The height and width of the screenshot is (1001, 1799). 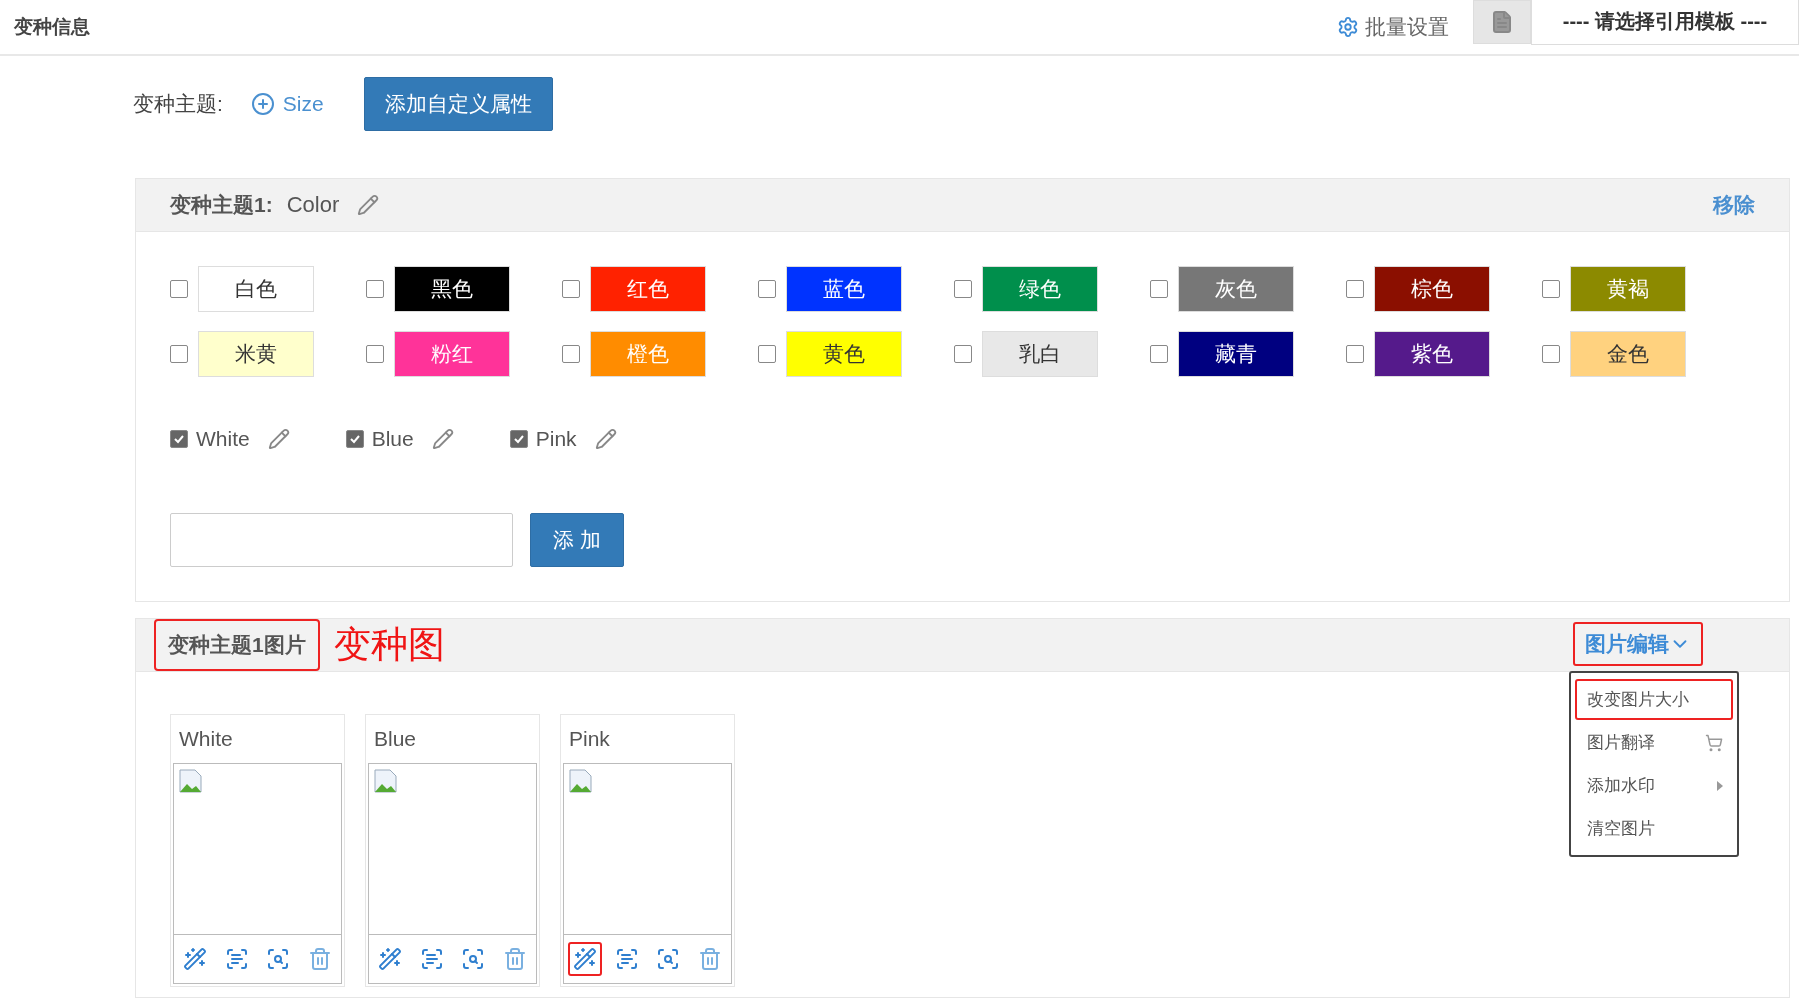 I want to click on batch-settings-button: 批量设置, so click(x=1393, y=27).